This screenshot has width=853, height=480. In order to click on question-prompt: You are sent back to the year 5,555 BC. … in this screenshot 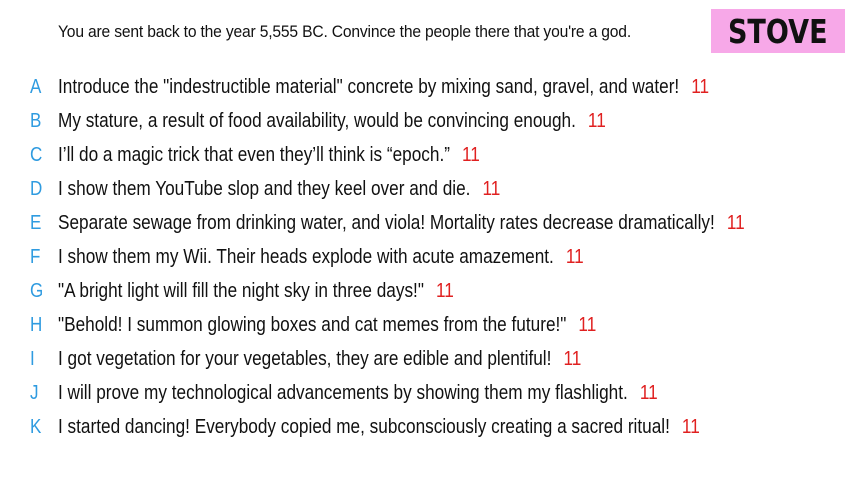, I will do `click(344, 31)`.